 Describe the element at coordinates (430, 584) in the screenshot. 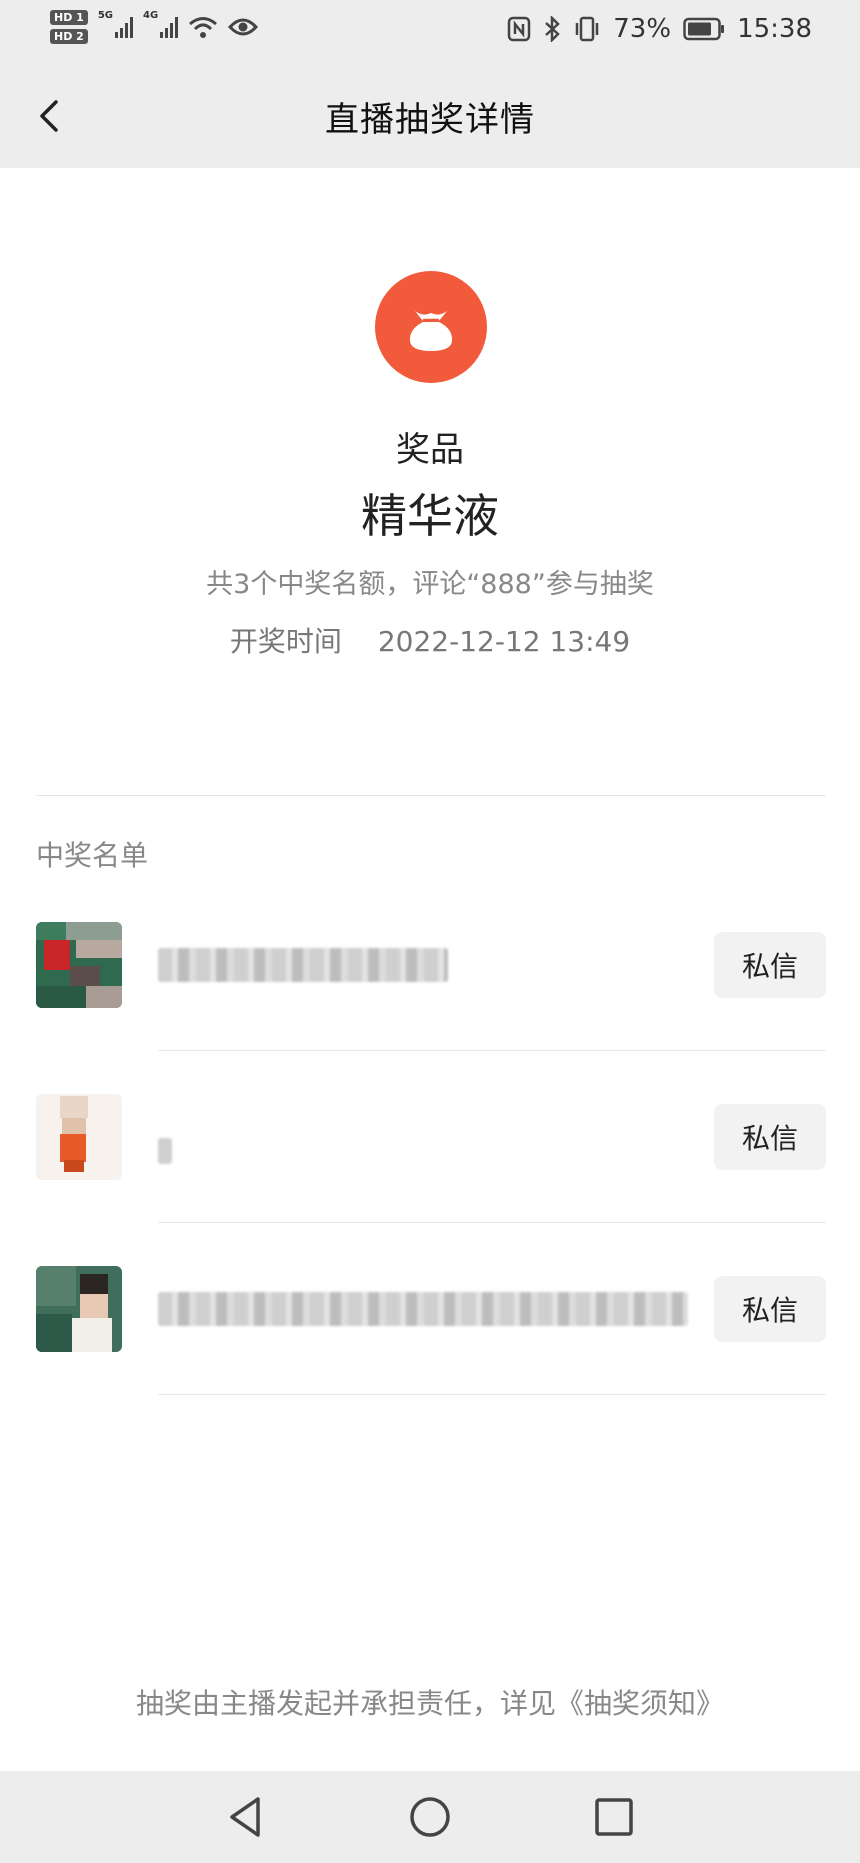

I see `prize-description: 共3个中奖名额，评论“888”参与抽奖` at that location.